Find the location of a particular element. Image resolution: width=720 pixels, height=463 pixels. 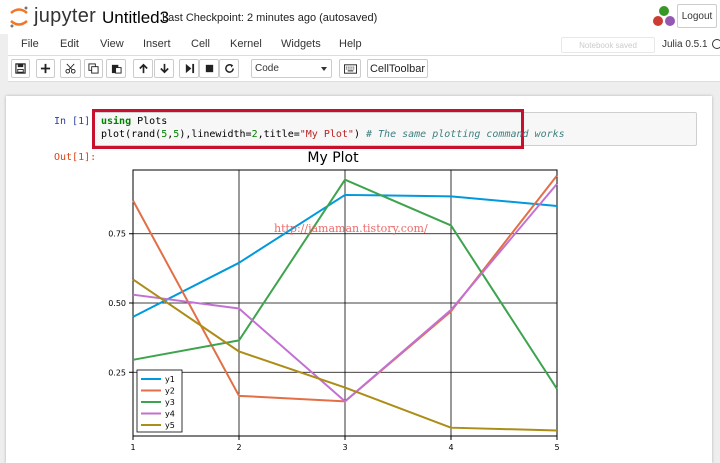

paste-button is located at coordinates (116, 68).